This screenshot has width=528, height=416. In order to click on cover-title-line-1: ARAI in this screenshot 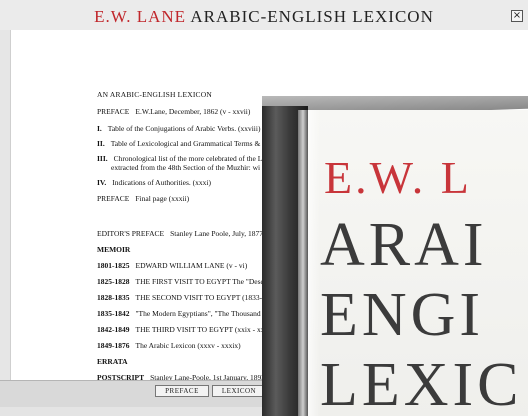, I will do `click(404, 245)`.